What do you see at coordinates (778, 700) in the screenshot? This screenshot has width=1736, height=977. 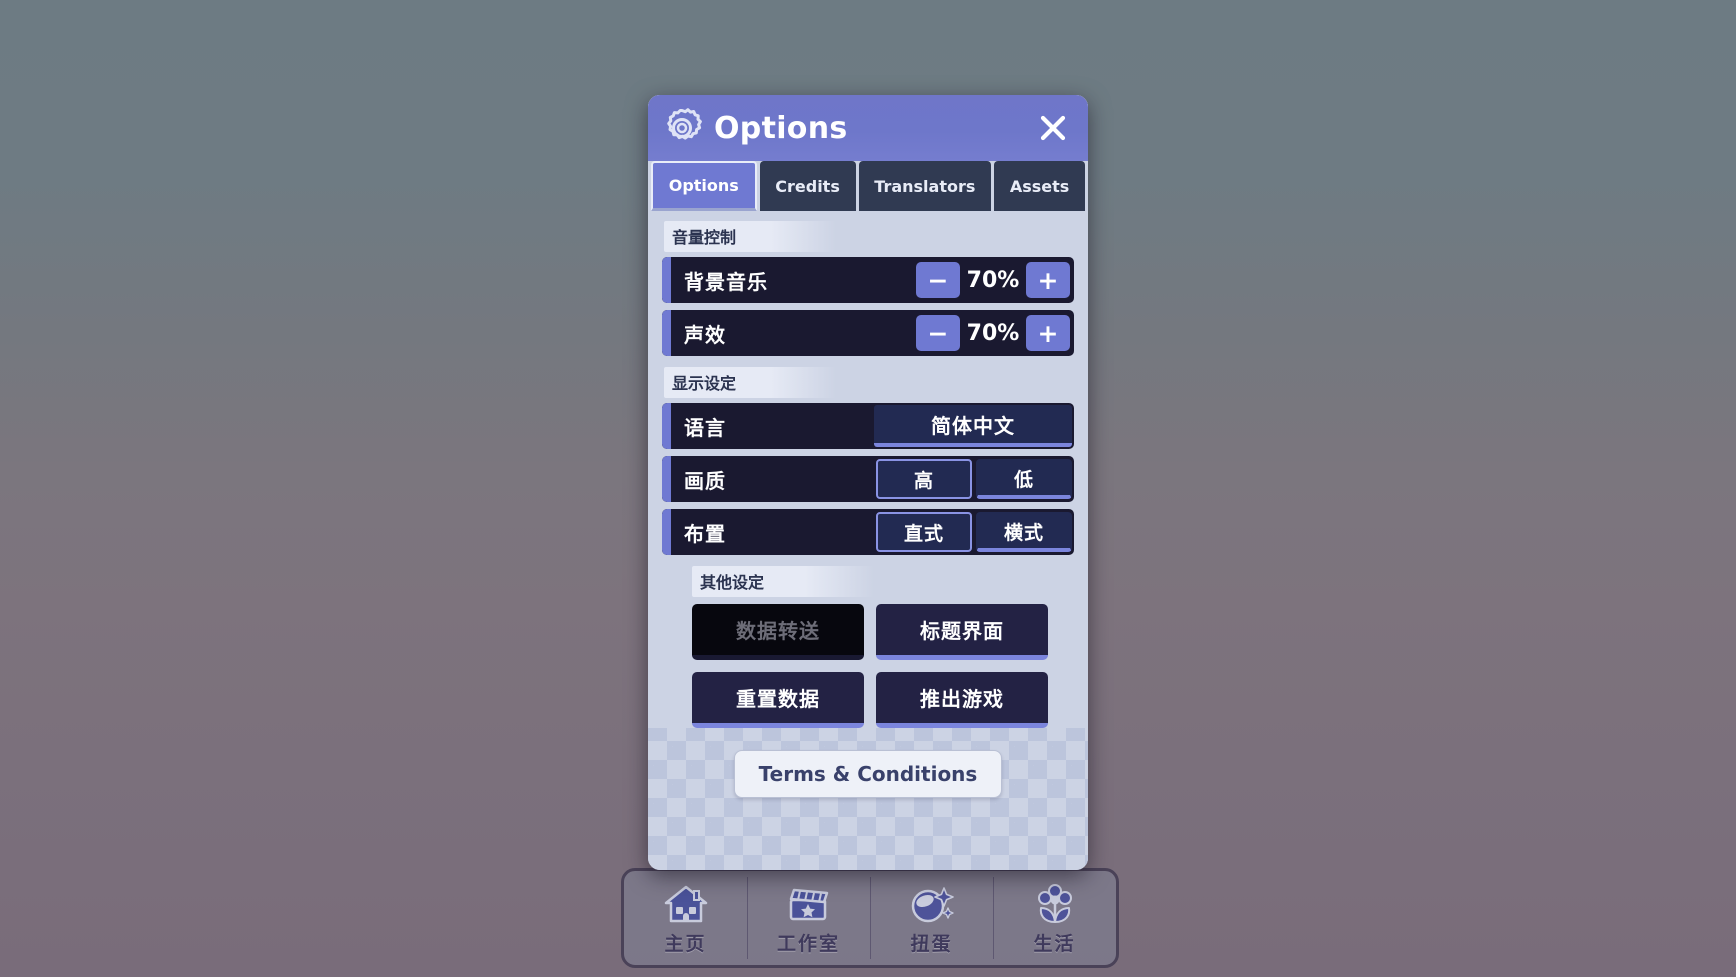 I see `reset-data-button: 重置数据` at bounding box center [778, 700].